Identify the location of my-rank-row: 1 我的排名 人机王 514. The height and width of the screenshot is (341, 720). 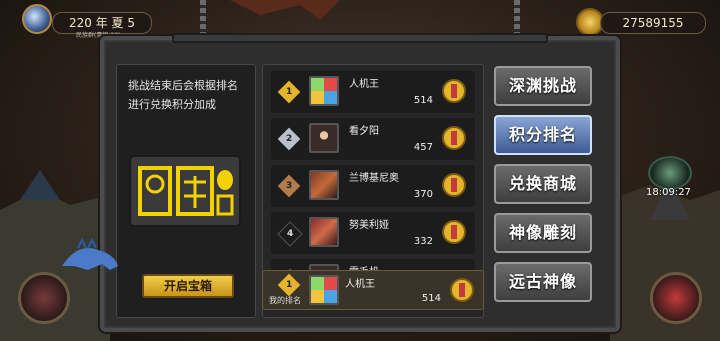
(373, 290).